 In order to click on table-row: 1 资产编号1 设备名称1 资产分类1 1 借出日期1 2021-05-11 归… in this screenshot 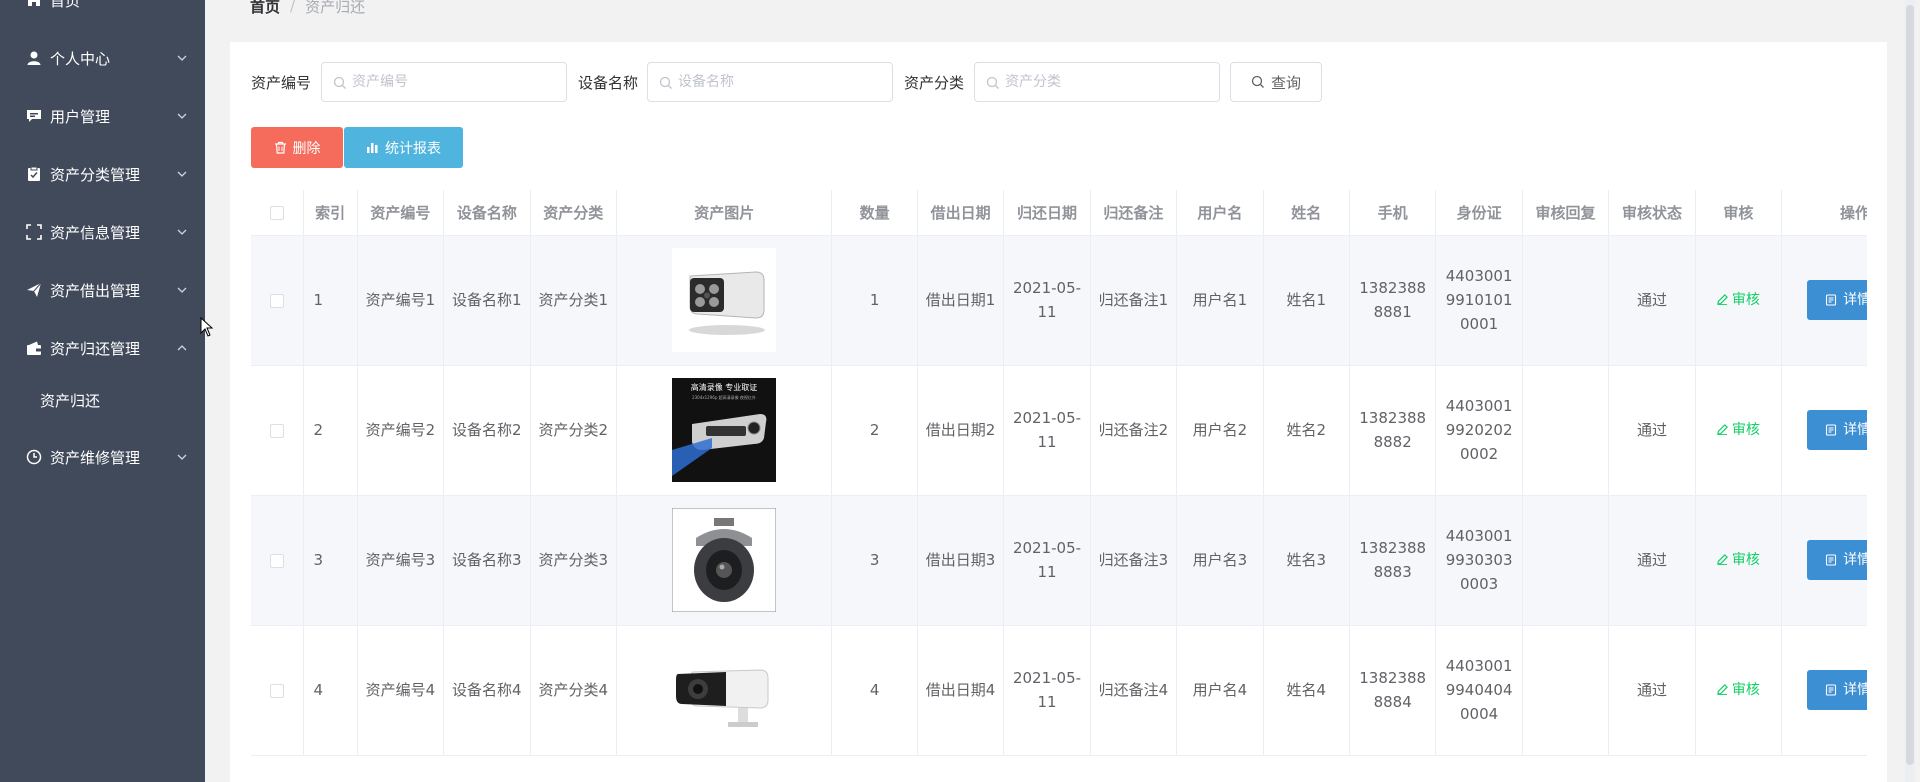, I will do `click(1059, 300)`.